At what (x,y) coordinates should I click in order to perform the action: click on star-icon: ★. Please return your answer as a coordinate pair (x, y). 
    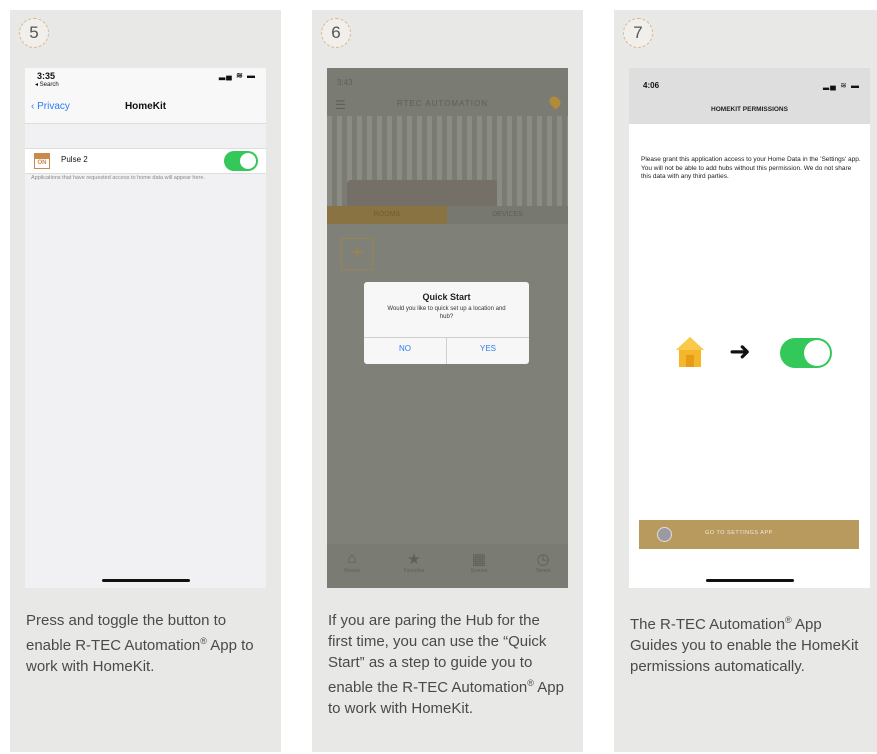
    Looking at the image, I should click on (414, 559).